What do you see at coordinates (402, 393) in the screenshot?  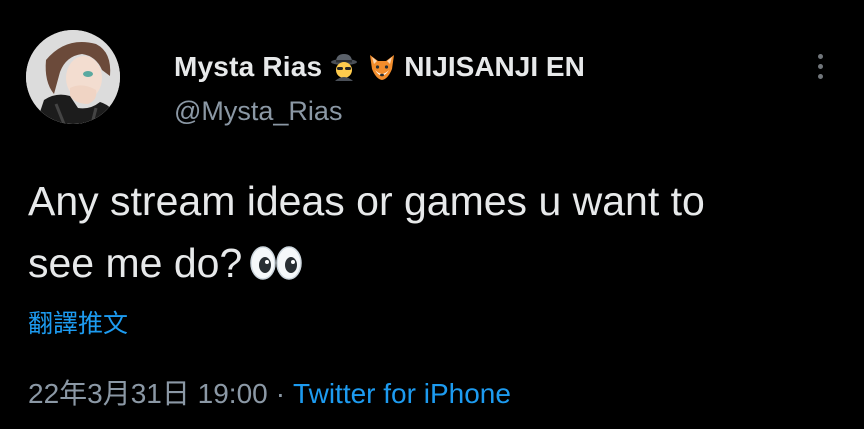 I see `tweet-source-link: Twitter for iPhone` at bounding box center [402, 393].